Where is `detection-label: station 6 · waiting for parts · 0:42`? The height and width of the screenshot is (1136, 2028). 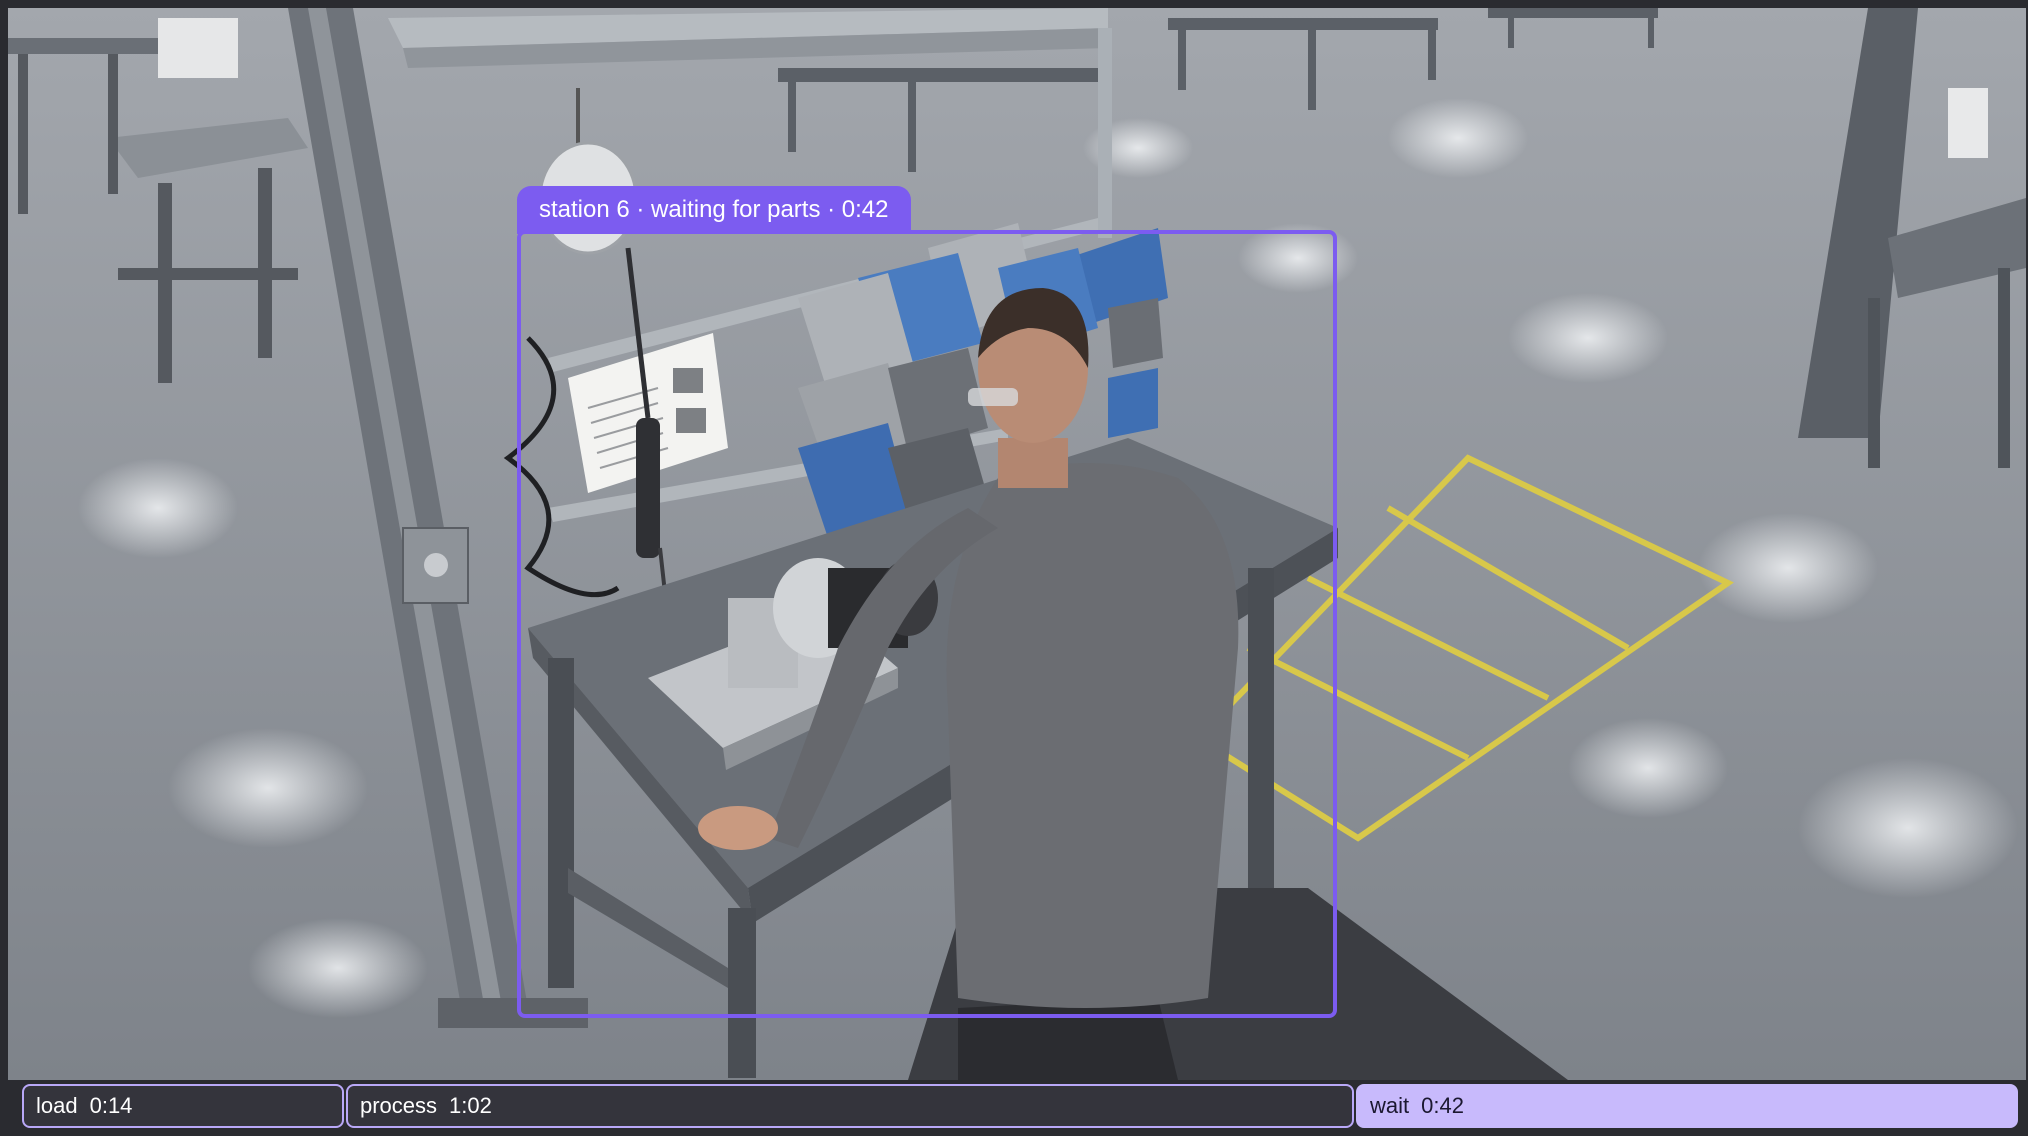
detection-label: station 6 · waiting for parts · 0:42 is located at coordinates (714, 210).